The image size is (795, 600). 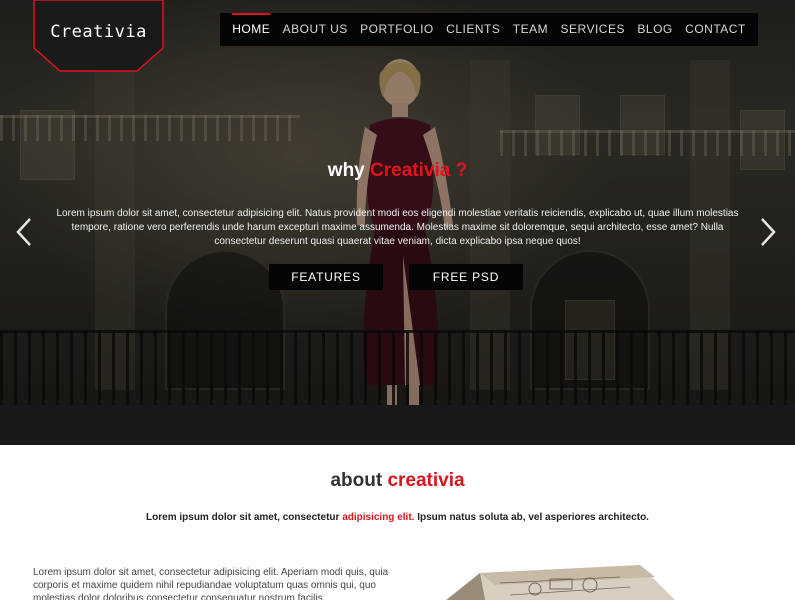 I want to click on hero-title: why Creativia ?, so click(x=397, y=171).